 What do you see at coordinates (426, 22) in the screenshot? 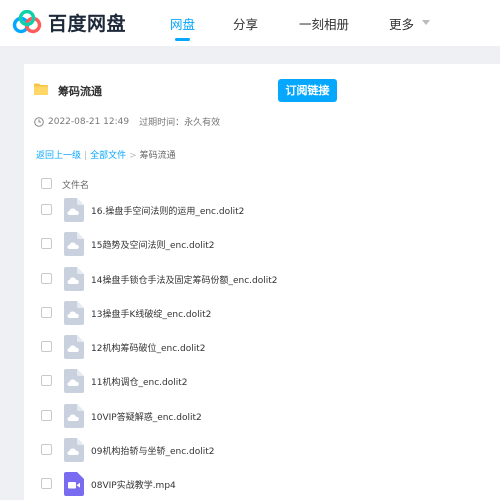
I see `chevron-down-icon` at bounding box center [426, 22].